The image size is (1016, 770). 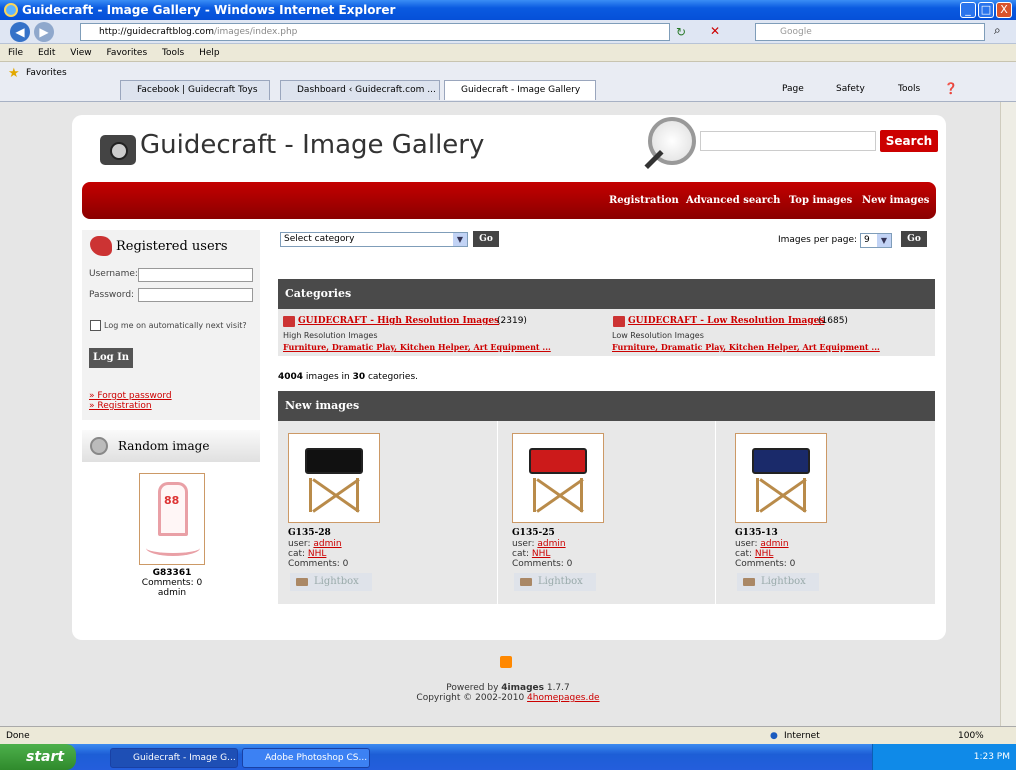 I want to click on nav-registration: Registration, so click(x=644, y=200).